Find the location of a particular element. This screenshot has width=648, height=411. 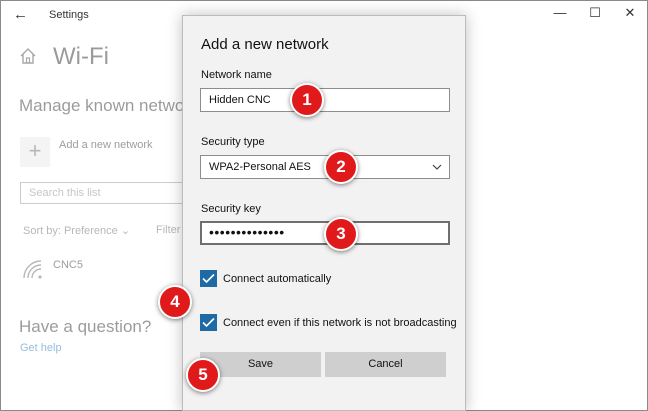

dialog-title: Add a new network is located at coordinates (265, 44).